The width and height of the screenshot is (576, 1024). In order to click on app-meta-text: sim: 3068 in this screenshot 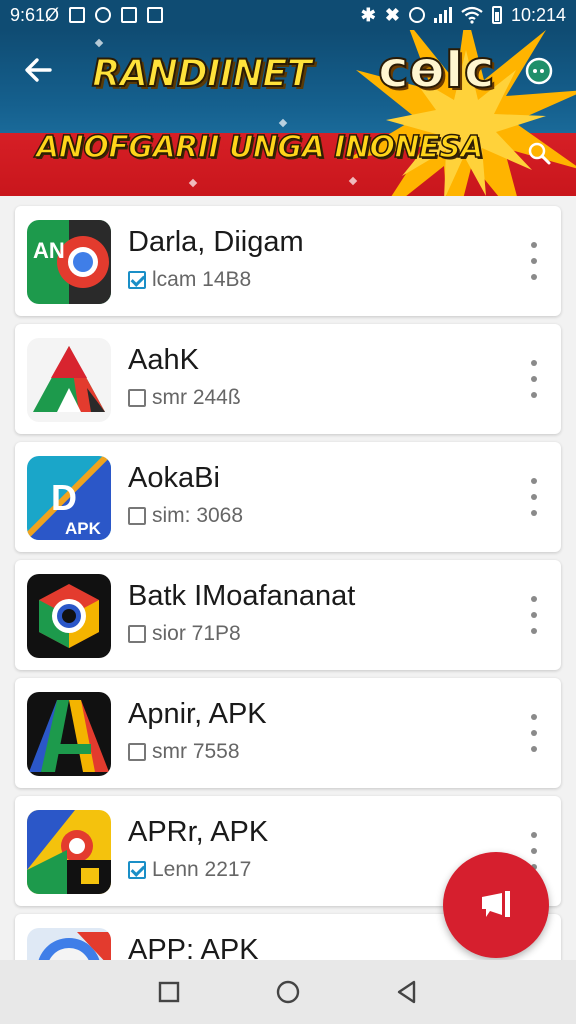, I will do `click(198, 515)`.